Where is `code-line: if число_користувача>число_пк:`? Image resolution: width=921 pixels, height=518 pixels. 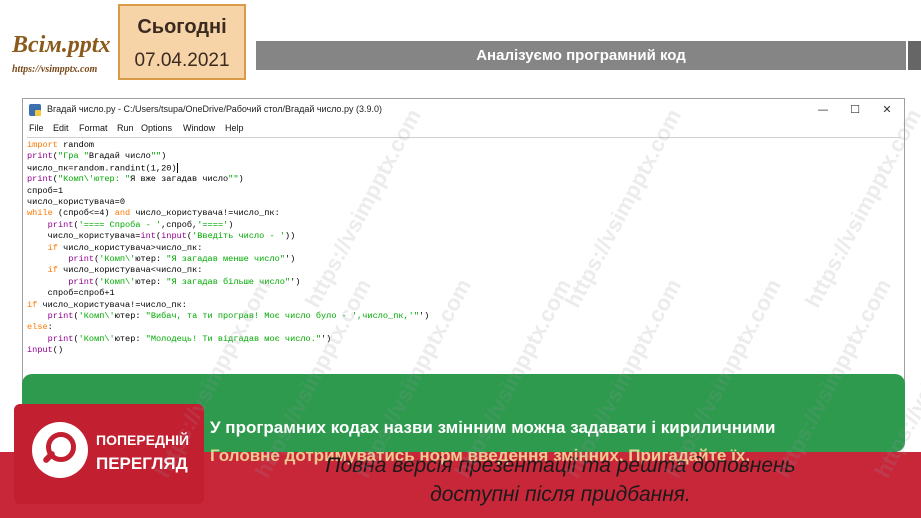 code-line: if число_користувача>число_пк: is located at coordinates (125, 247).